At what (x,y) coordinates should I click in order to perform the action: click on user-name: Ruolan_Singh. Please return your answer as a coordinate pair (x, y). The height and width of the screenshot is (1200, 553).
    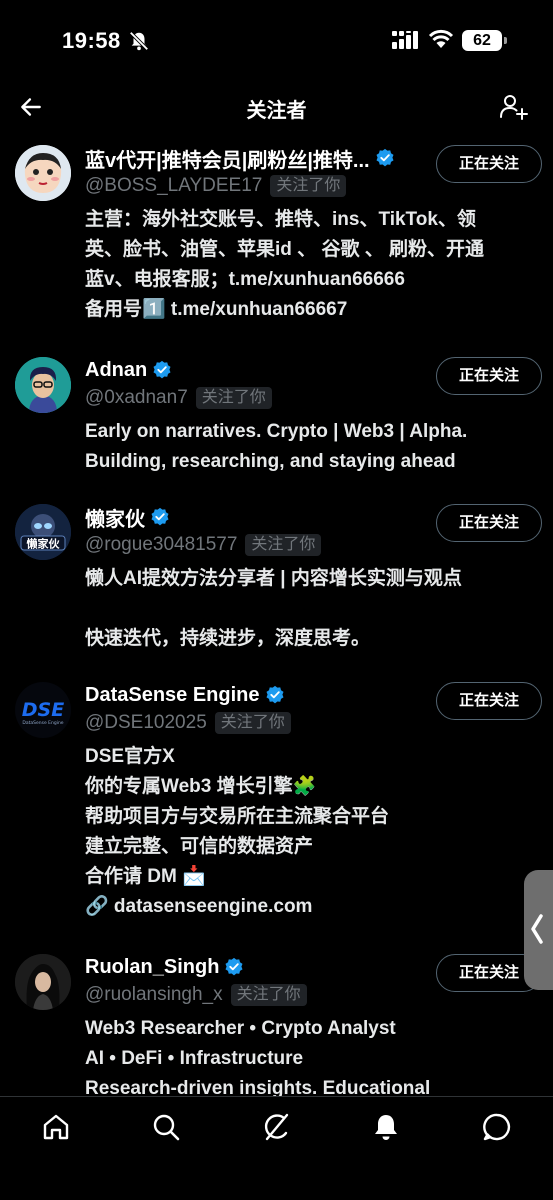
    Looking at the image, I should click on (152, 967).